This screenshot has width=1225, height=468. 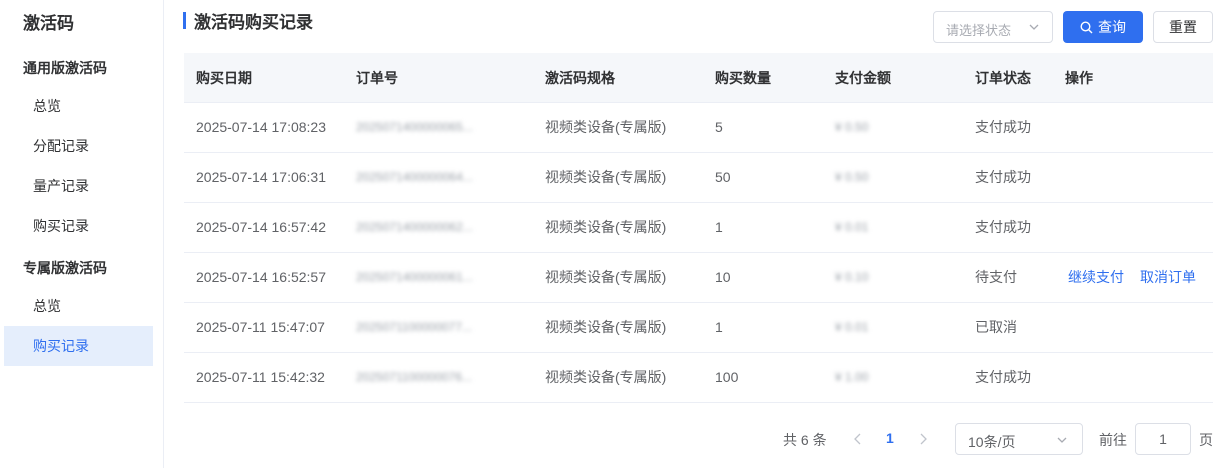 What do you see at coordinates (224, 78) in the screenshot?
I see `column-header-date: 购买日期` at bounding box center [224, 78].